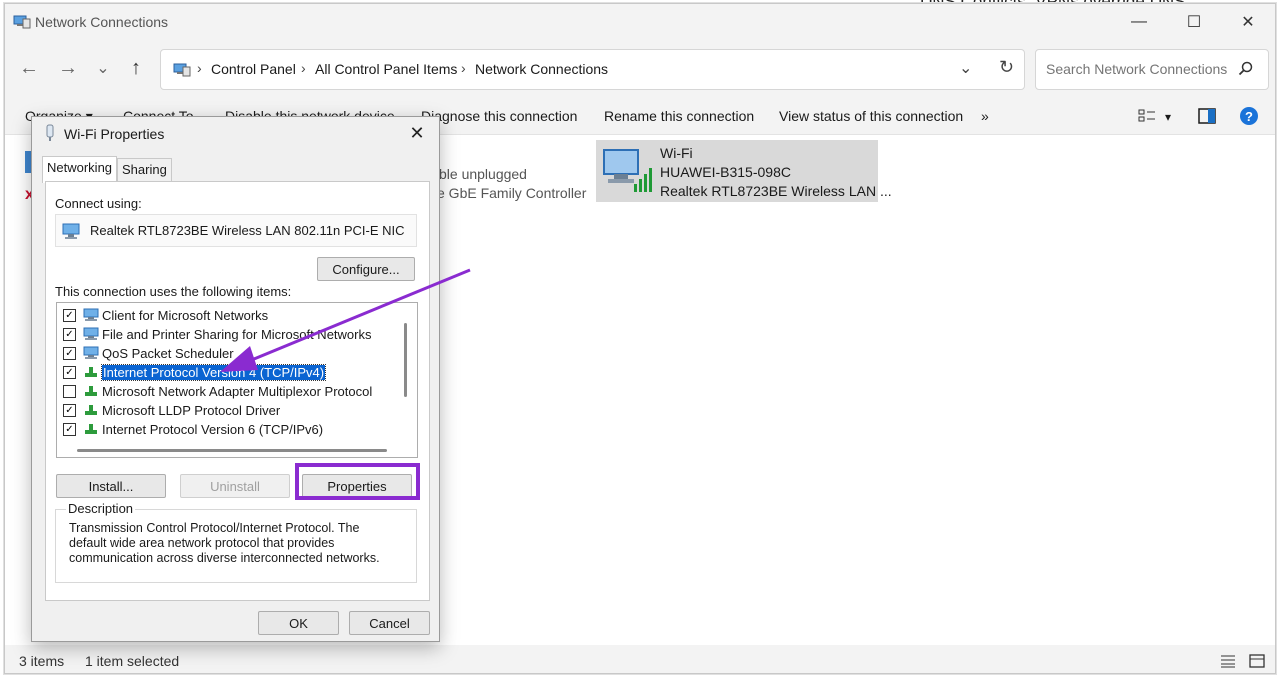 This screenshot has width=1280, height=675. Describe the element at coordinates (239, 359) in the screenshot. I see `annotation-arrow-head` at that location.